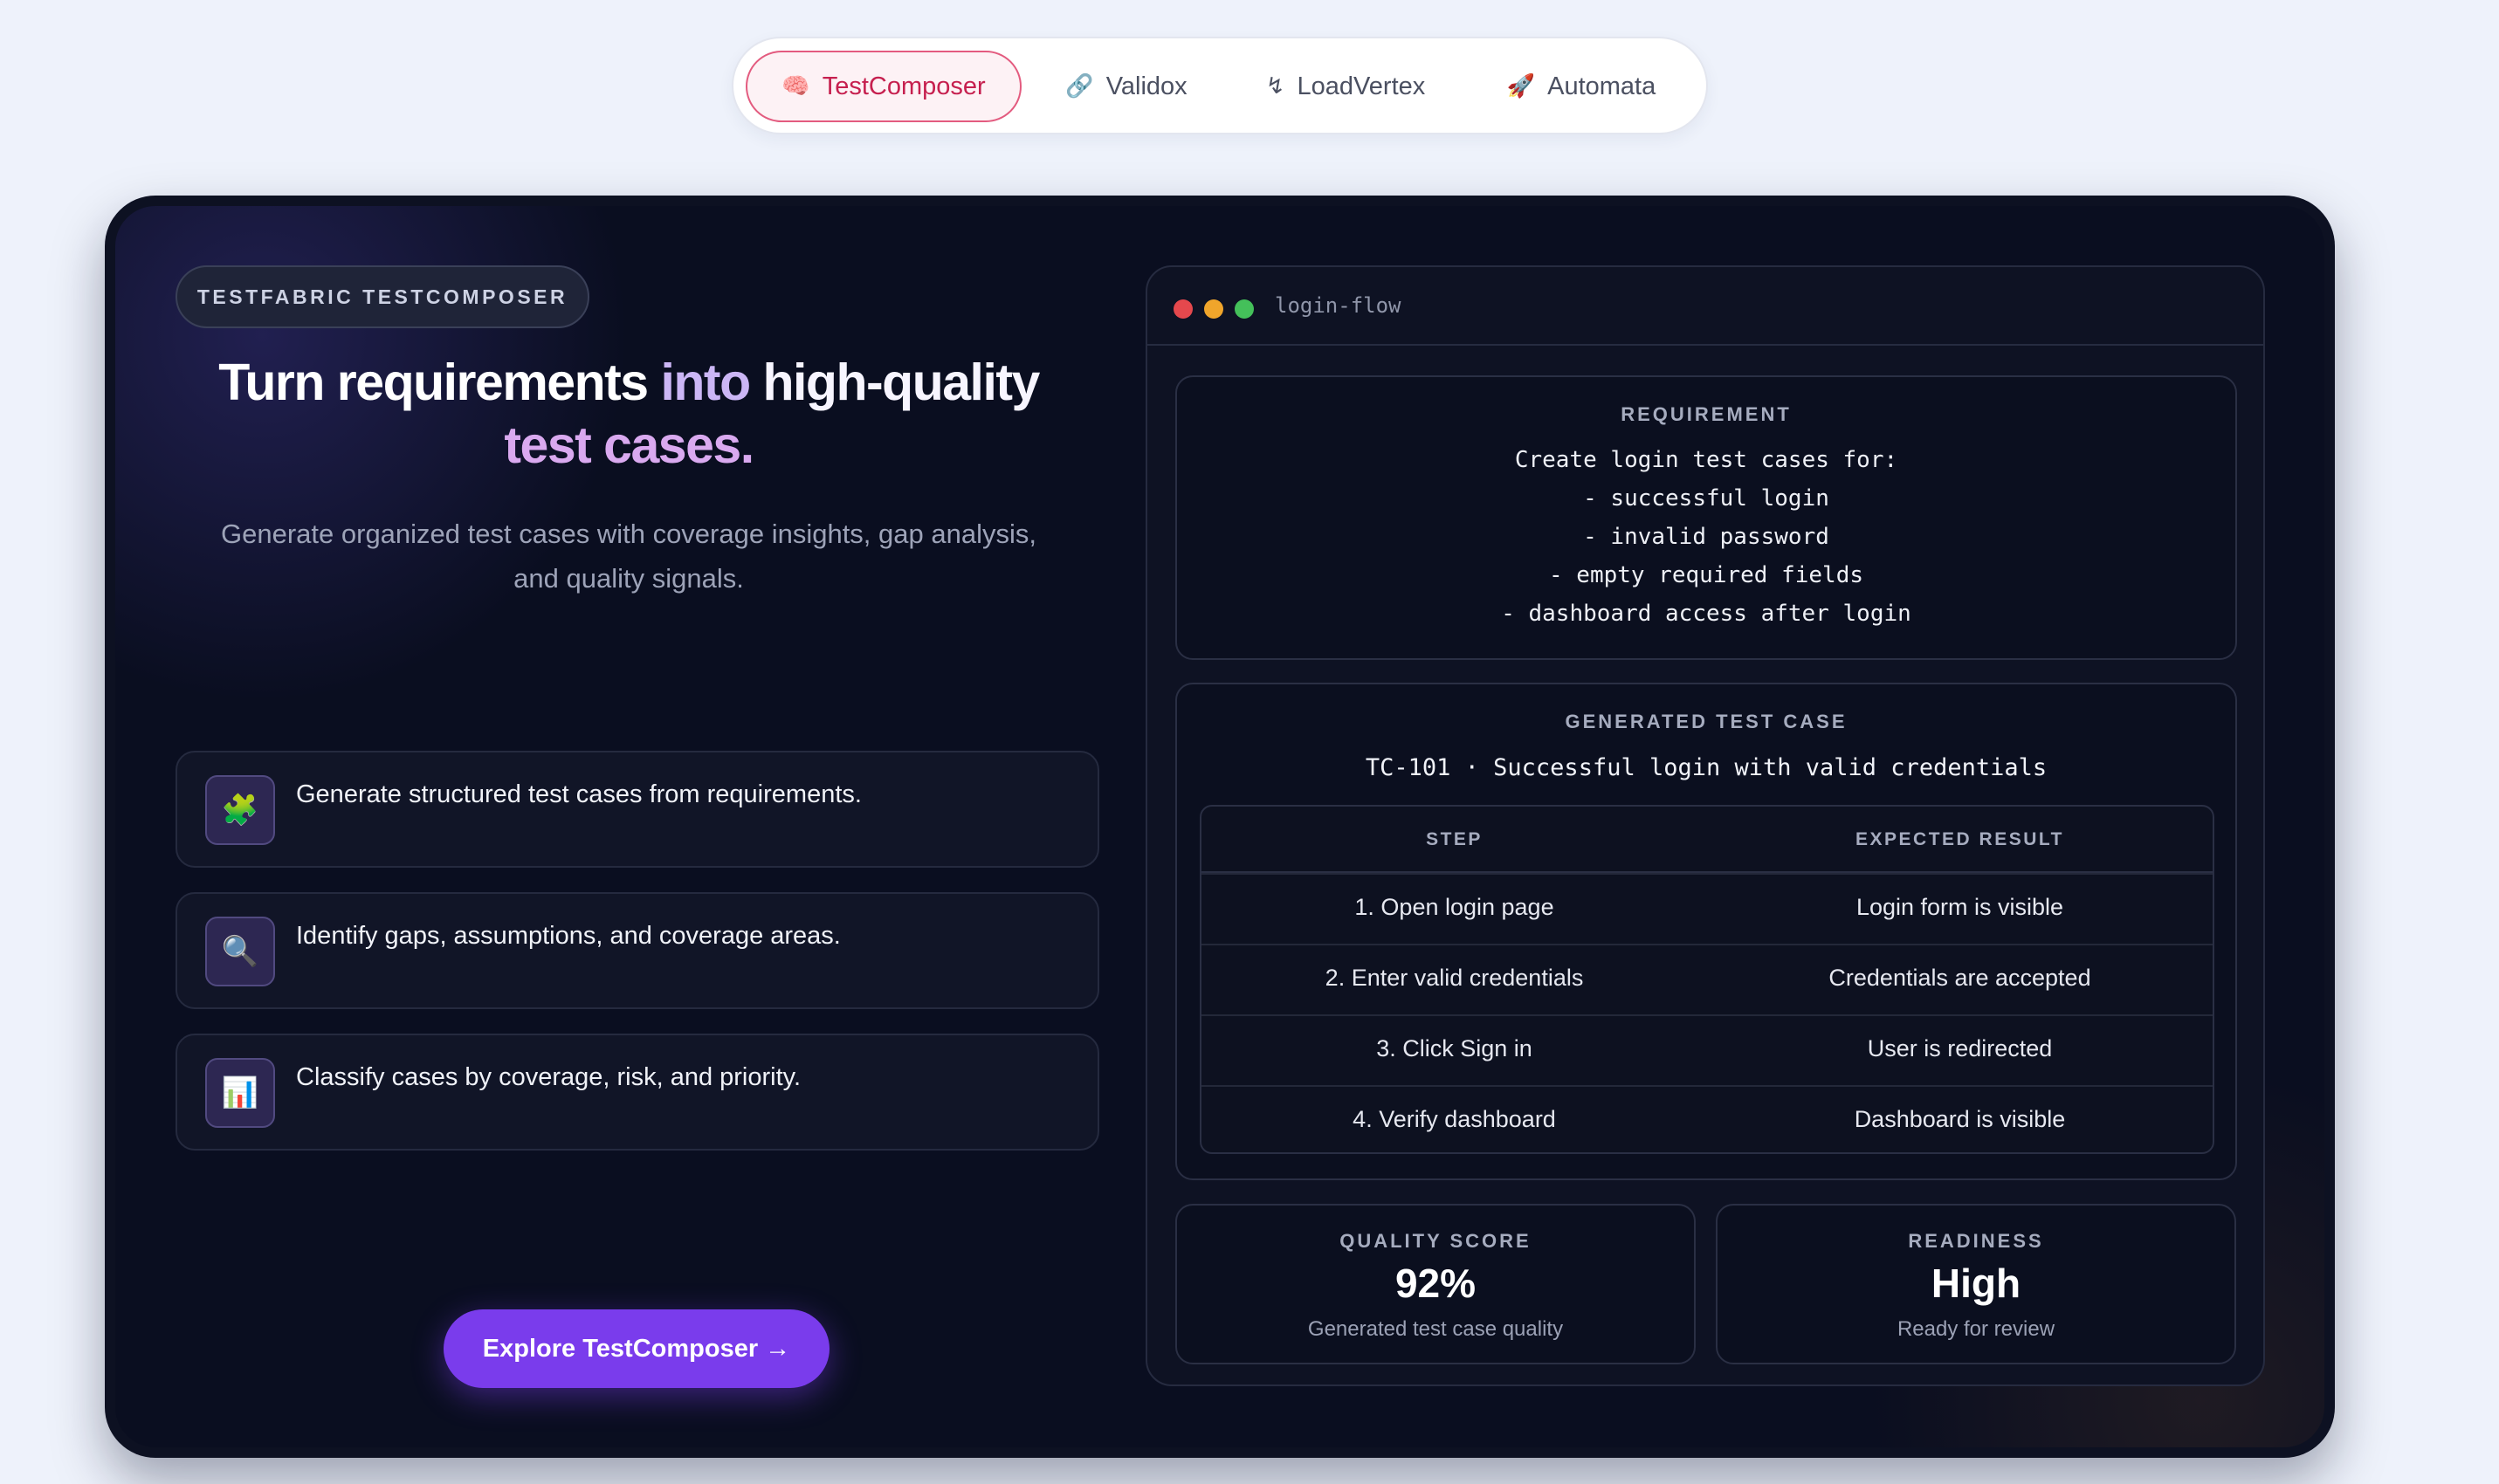 The width and height of the screenshot is (2499, 1484). What do you see at coordinates (1706, 498) in the screenshot?
I see `requirement-line: - successful login` at bounding box center [1706, 498].